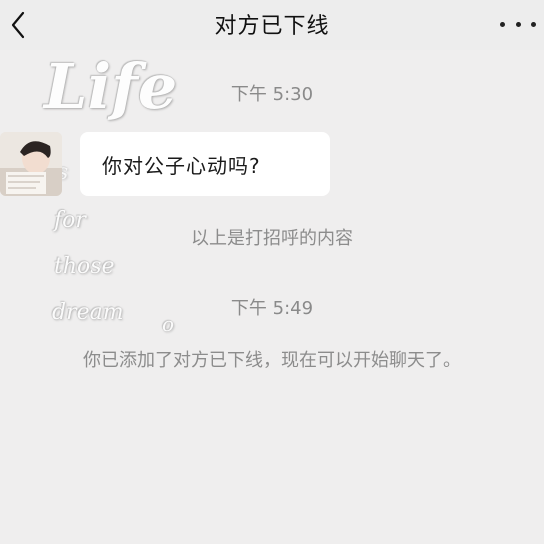 This screenshot has width=544, height=544. What do you see at coordinates (272, 308) in the screenshot?
I see `timestamp: 下午 5:49` at bounding box center [272, 308].